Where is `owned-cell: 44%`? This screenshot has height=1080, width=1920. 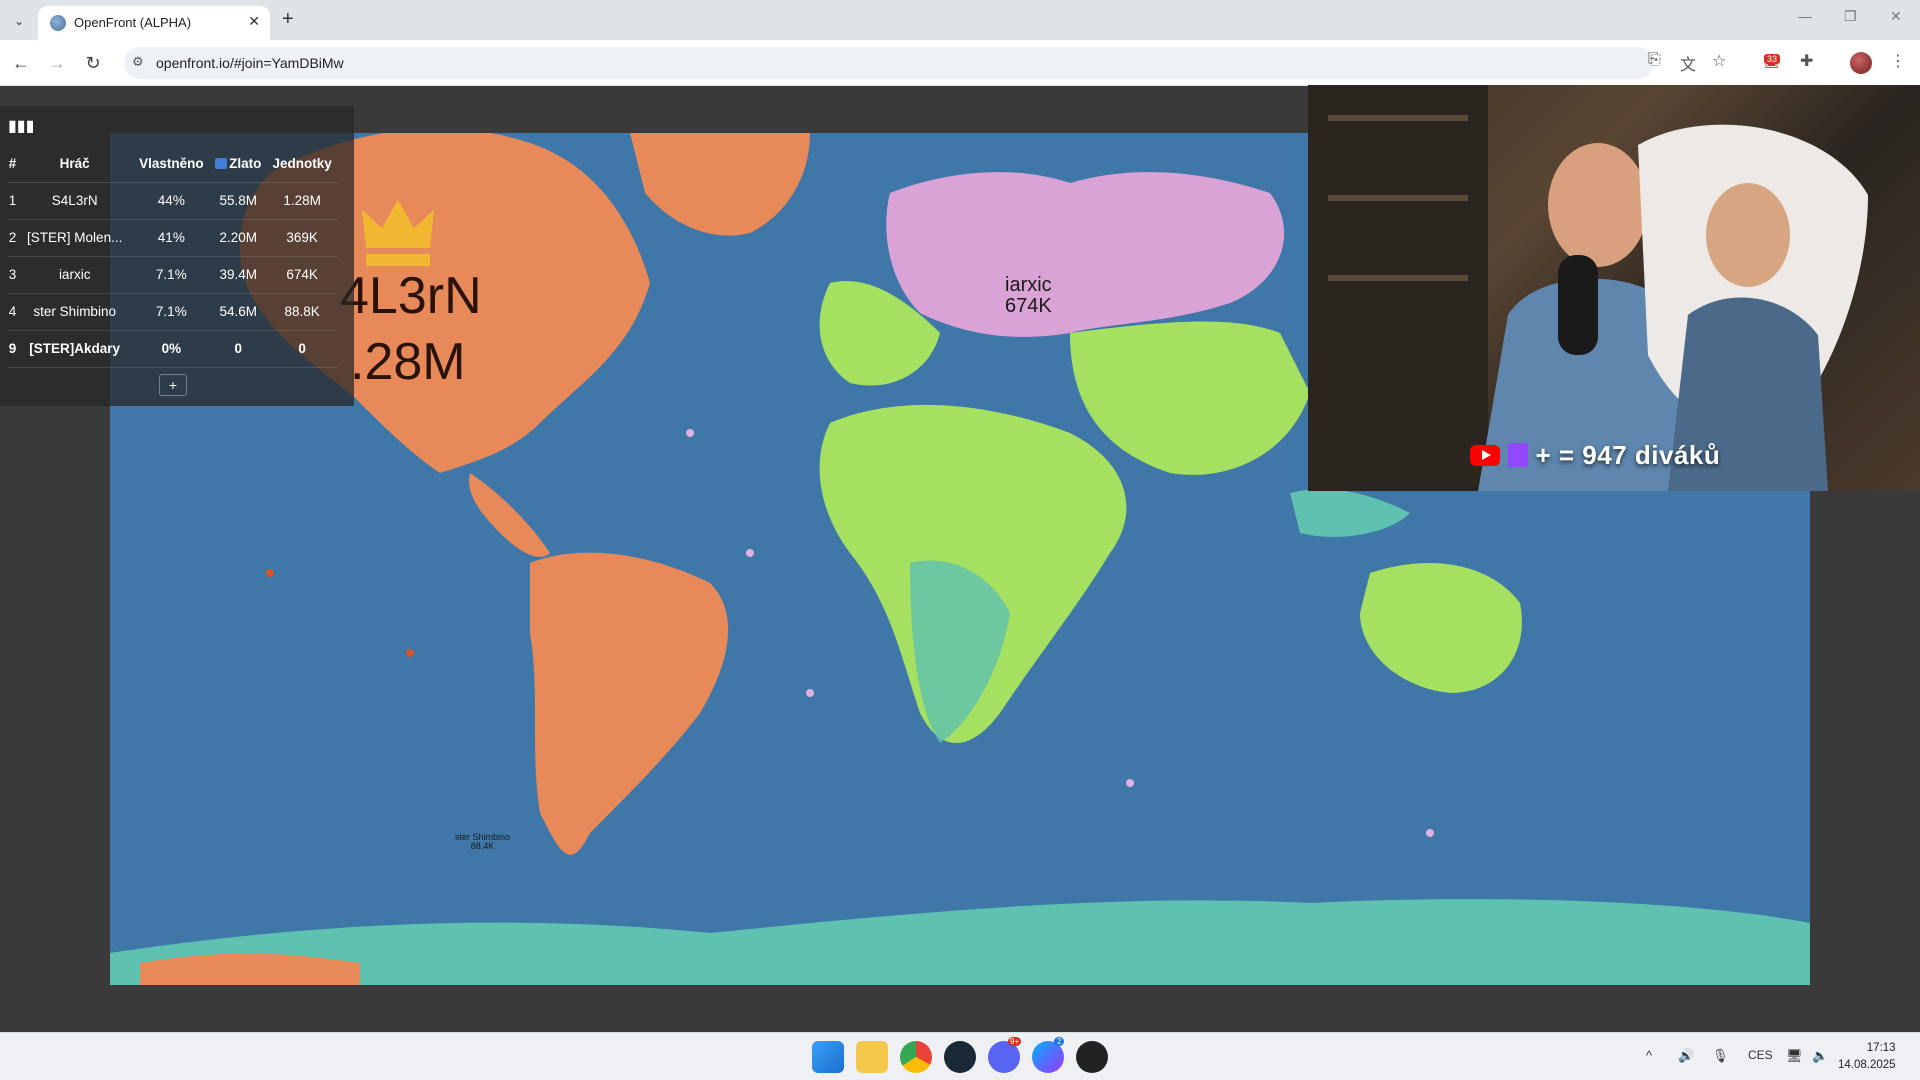 owned-cell: 44% is located at coordinates (171, 201).